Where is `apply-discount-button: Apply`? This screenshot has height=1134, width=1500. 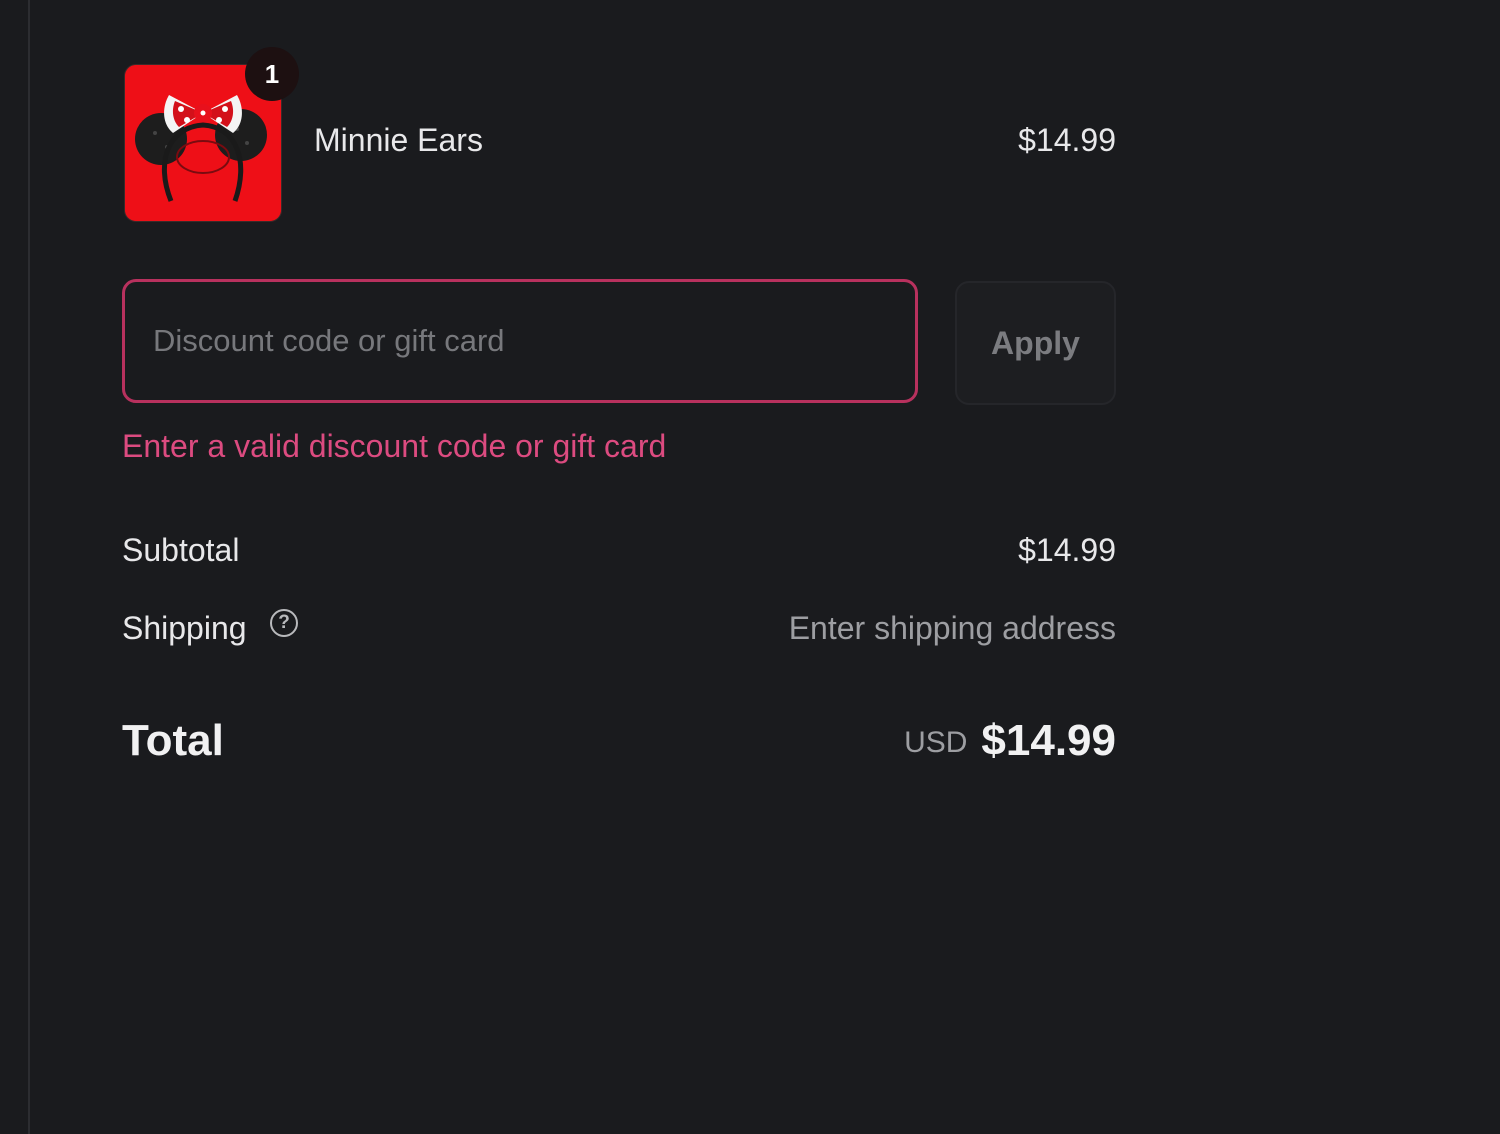
apply-discount-button: Apply is located at coordinates (1035, 343).